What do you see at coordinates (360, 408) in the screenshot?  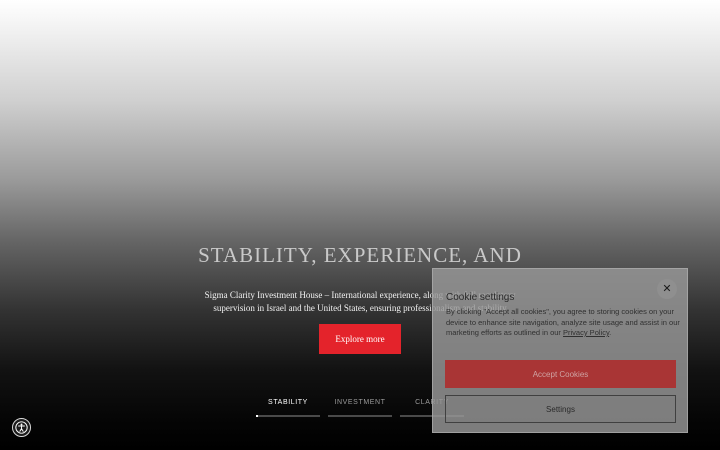 I see `tab-investment: INVESTMENT` at bounding box center [360, 408].